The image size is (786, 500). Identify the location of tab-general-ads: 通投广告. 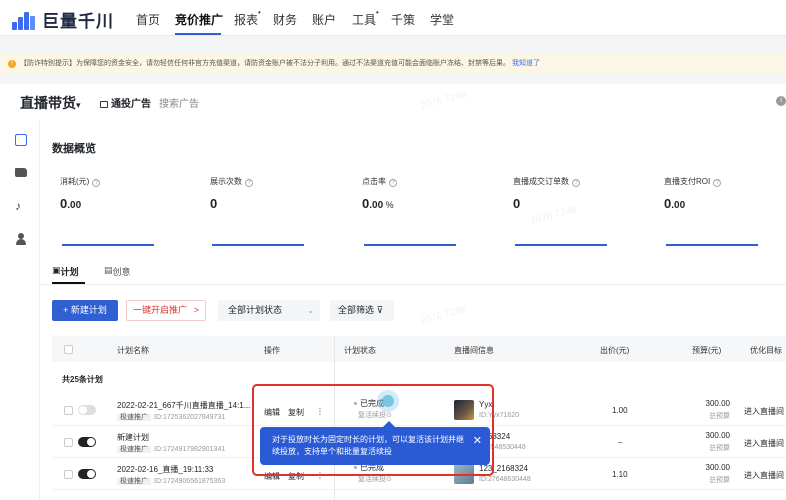
(125, 102).